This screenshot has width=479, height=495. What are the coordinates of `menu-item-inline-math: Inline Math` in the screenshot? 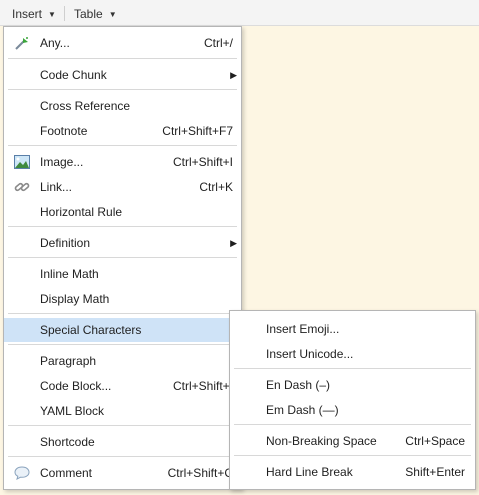 It's located at (122, 274).